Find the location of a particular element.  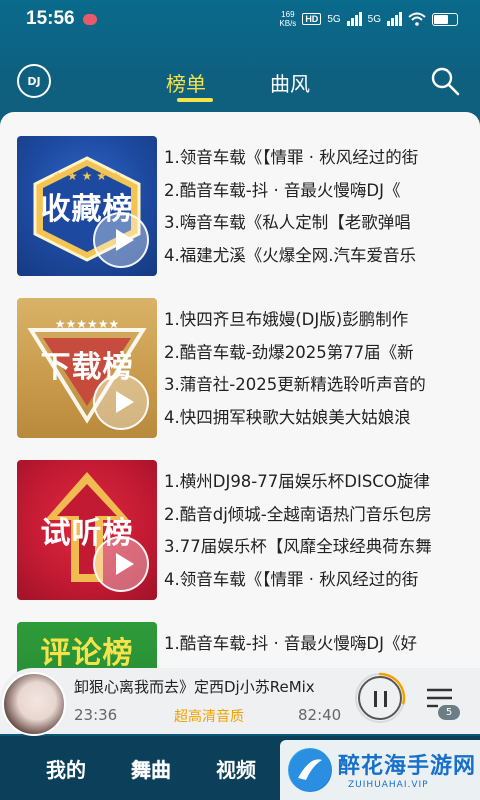

tab-rankings: 榜单 is located at coordinates (186, 82).